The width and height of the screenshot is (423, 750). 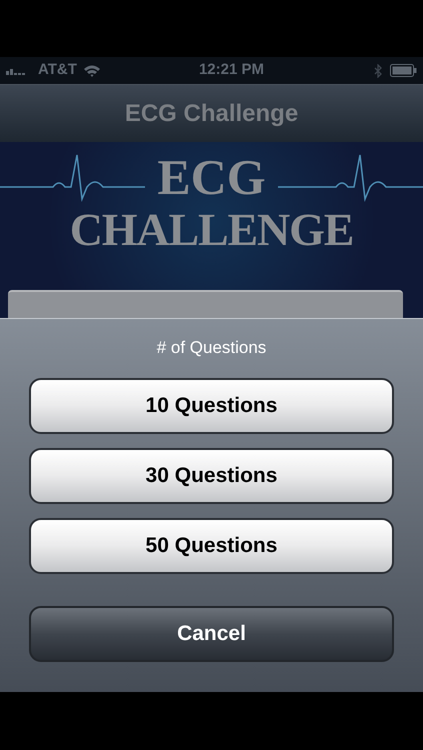 I want to click on banner-subtitle: CHALLENGE, so click(x=212, y=230).